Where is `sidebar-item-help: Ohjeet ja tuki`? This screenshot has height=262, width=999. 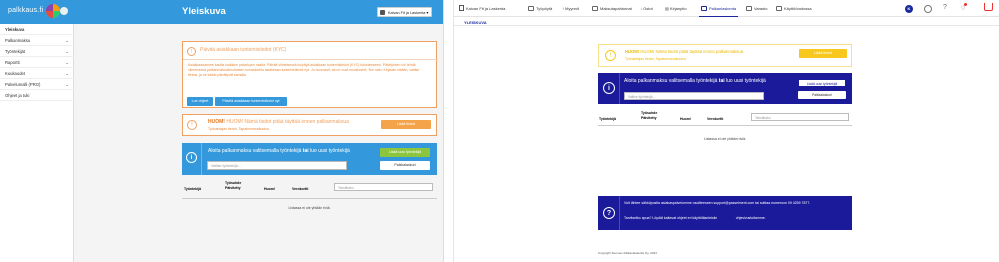 sidebar-item-help: Ohjeet ja tuki is located at coordinates (37, 95).